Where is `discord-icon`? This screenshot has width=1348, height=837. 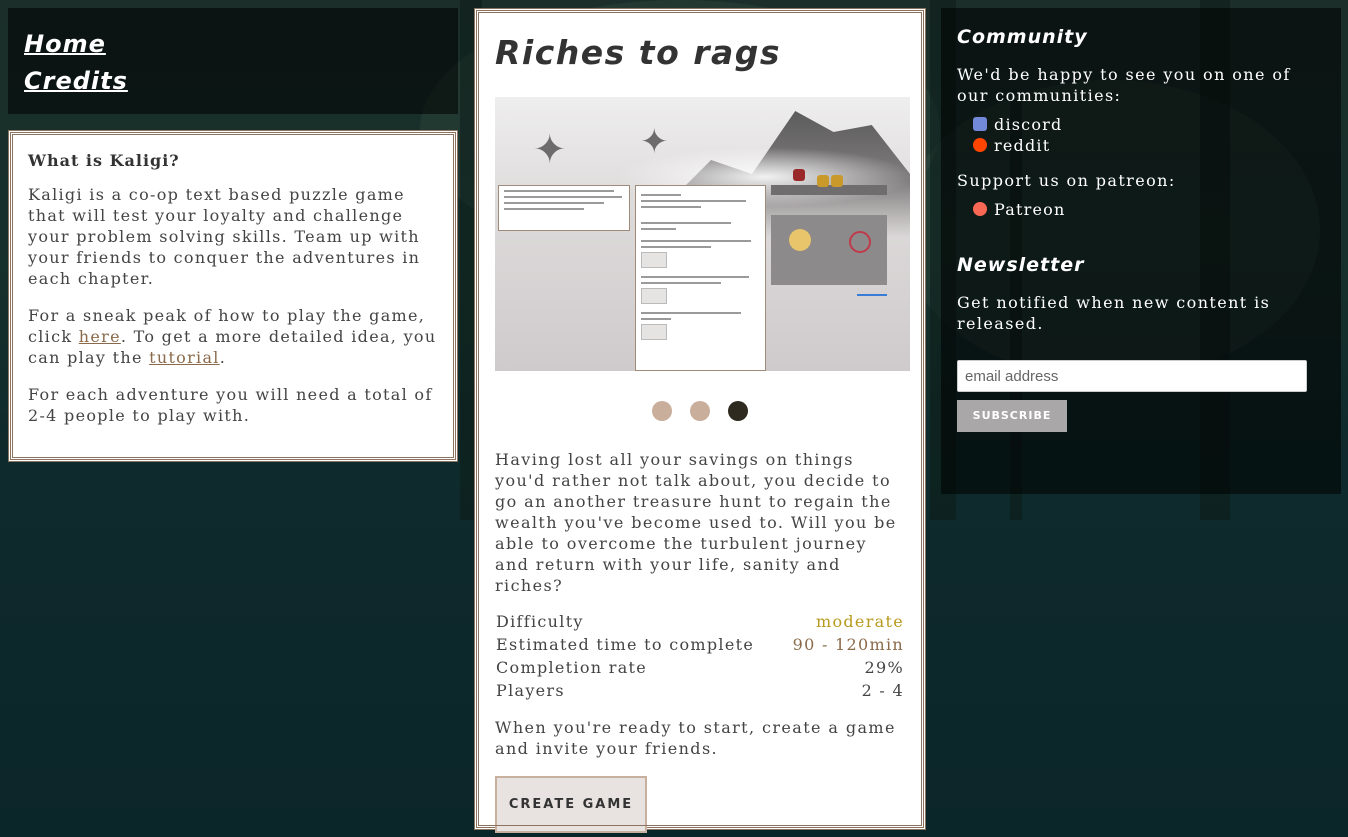 discord-icon is located at coordinates (980, 124).